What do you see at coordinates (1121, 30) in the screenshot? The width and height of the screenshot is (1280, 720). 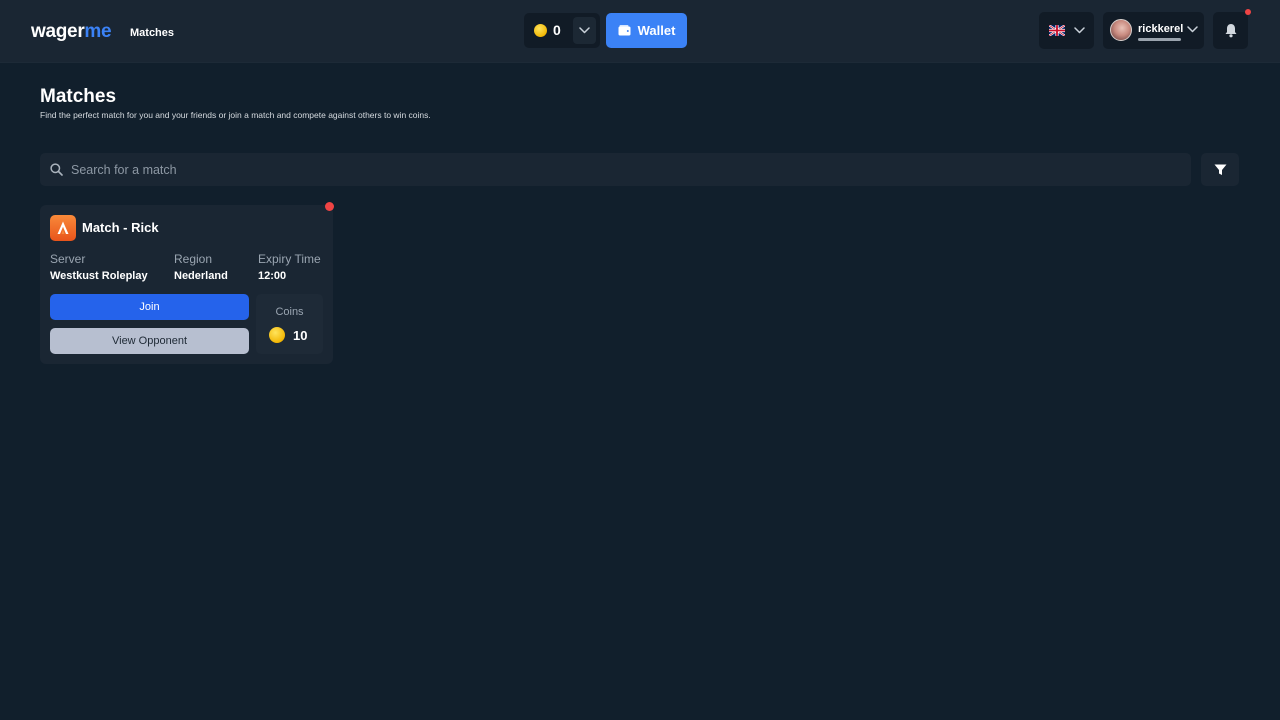 I see `avatar` at bounding box center [1121, 30].